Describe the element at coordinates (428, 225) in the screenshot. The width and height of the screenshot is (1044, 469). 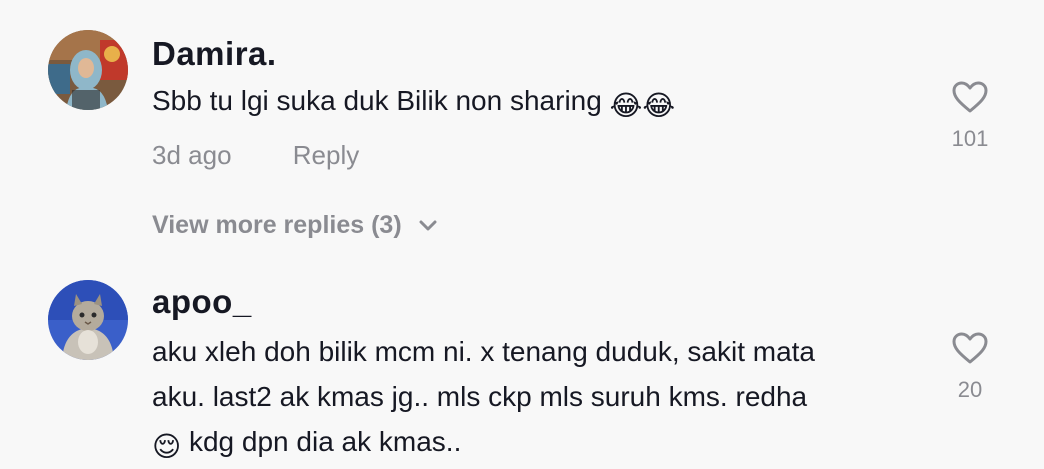
I see `chevron-down-icon` at that location.